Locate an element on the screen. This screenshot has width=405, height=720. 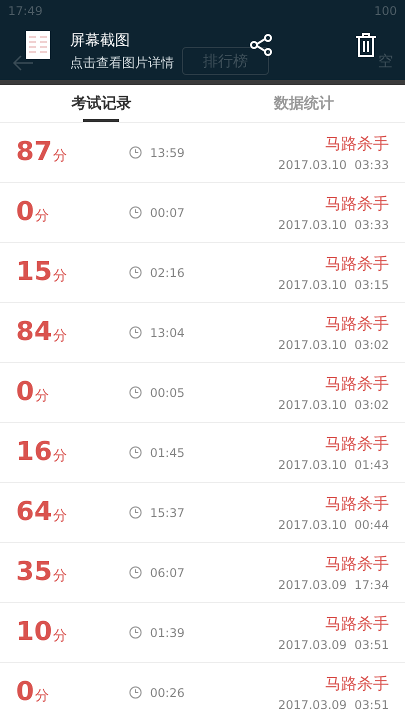
share-icon is located at coordinates (261, 45).